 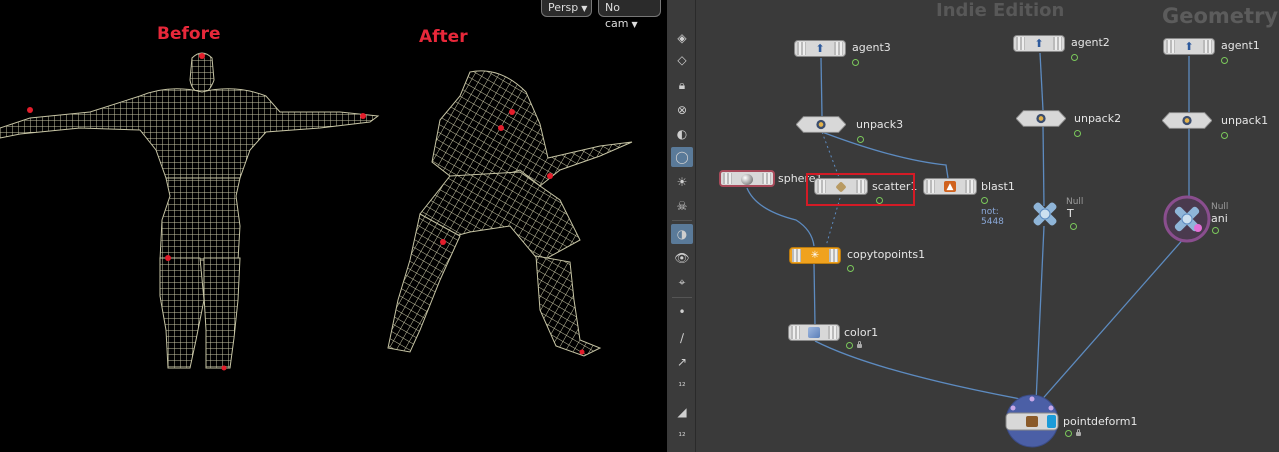 I want to click on blast-icon: ▲, so click(x=950, y=186).